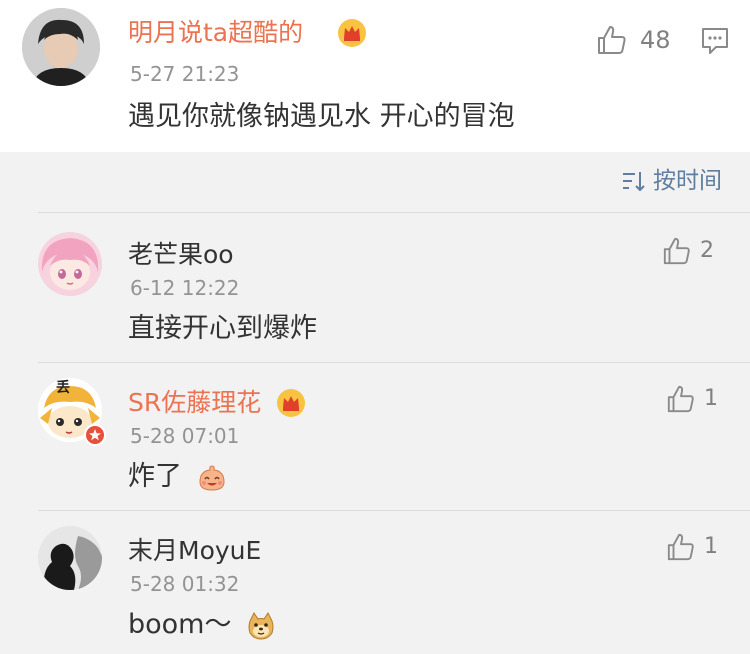 The width and height of the screenshot is (750, 654). Describe the element at coordinates (655, 40) in the screenshot. I see `main-like-count: 48` at that location.